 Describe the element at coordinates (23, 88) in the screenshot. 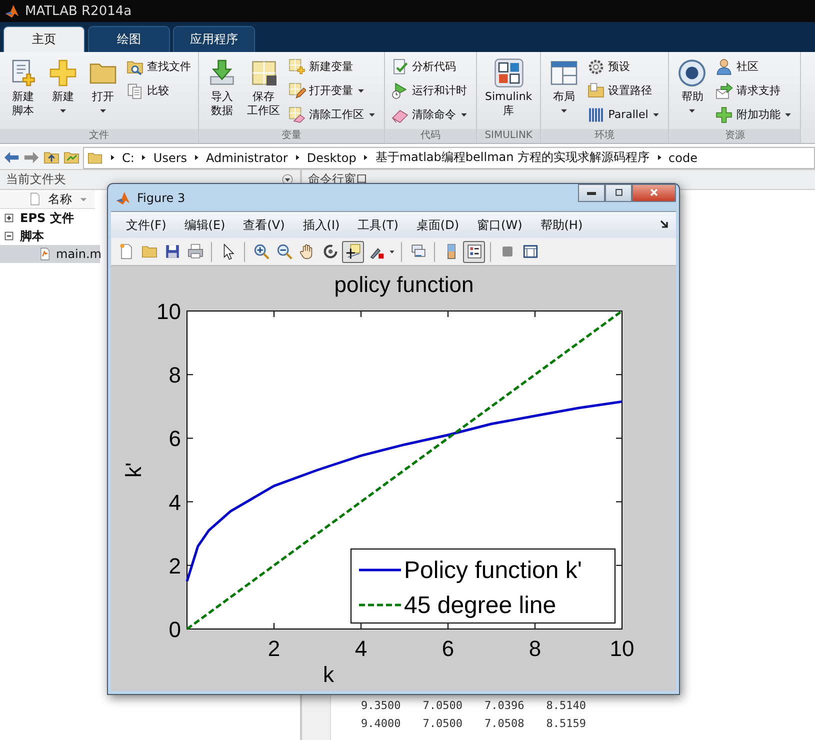

I see `ribbon-button: 新建 脚本` at that location.